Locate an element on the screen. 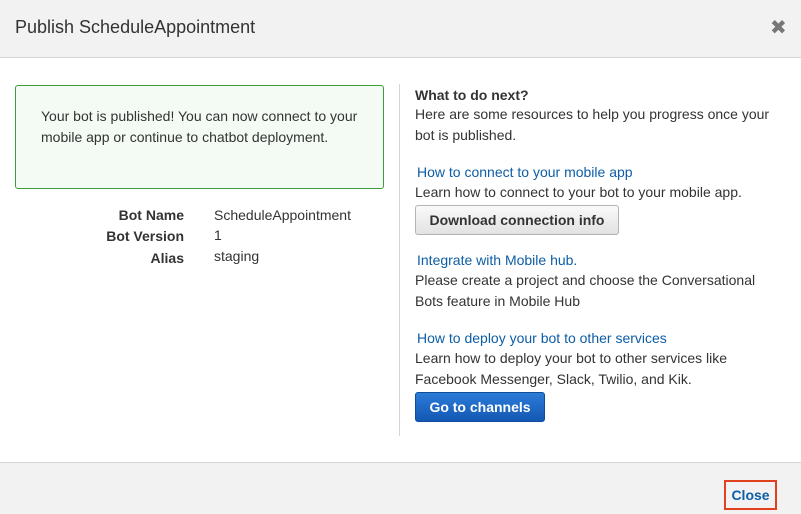 This screenshot has width=801, height=514. dialog-header: Publish ScheduleAppointment ✖ is located at coordinates (400, 29).